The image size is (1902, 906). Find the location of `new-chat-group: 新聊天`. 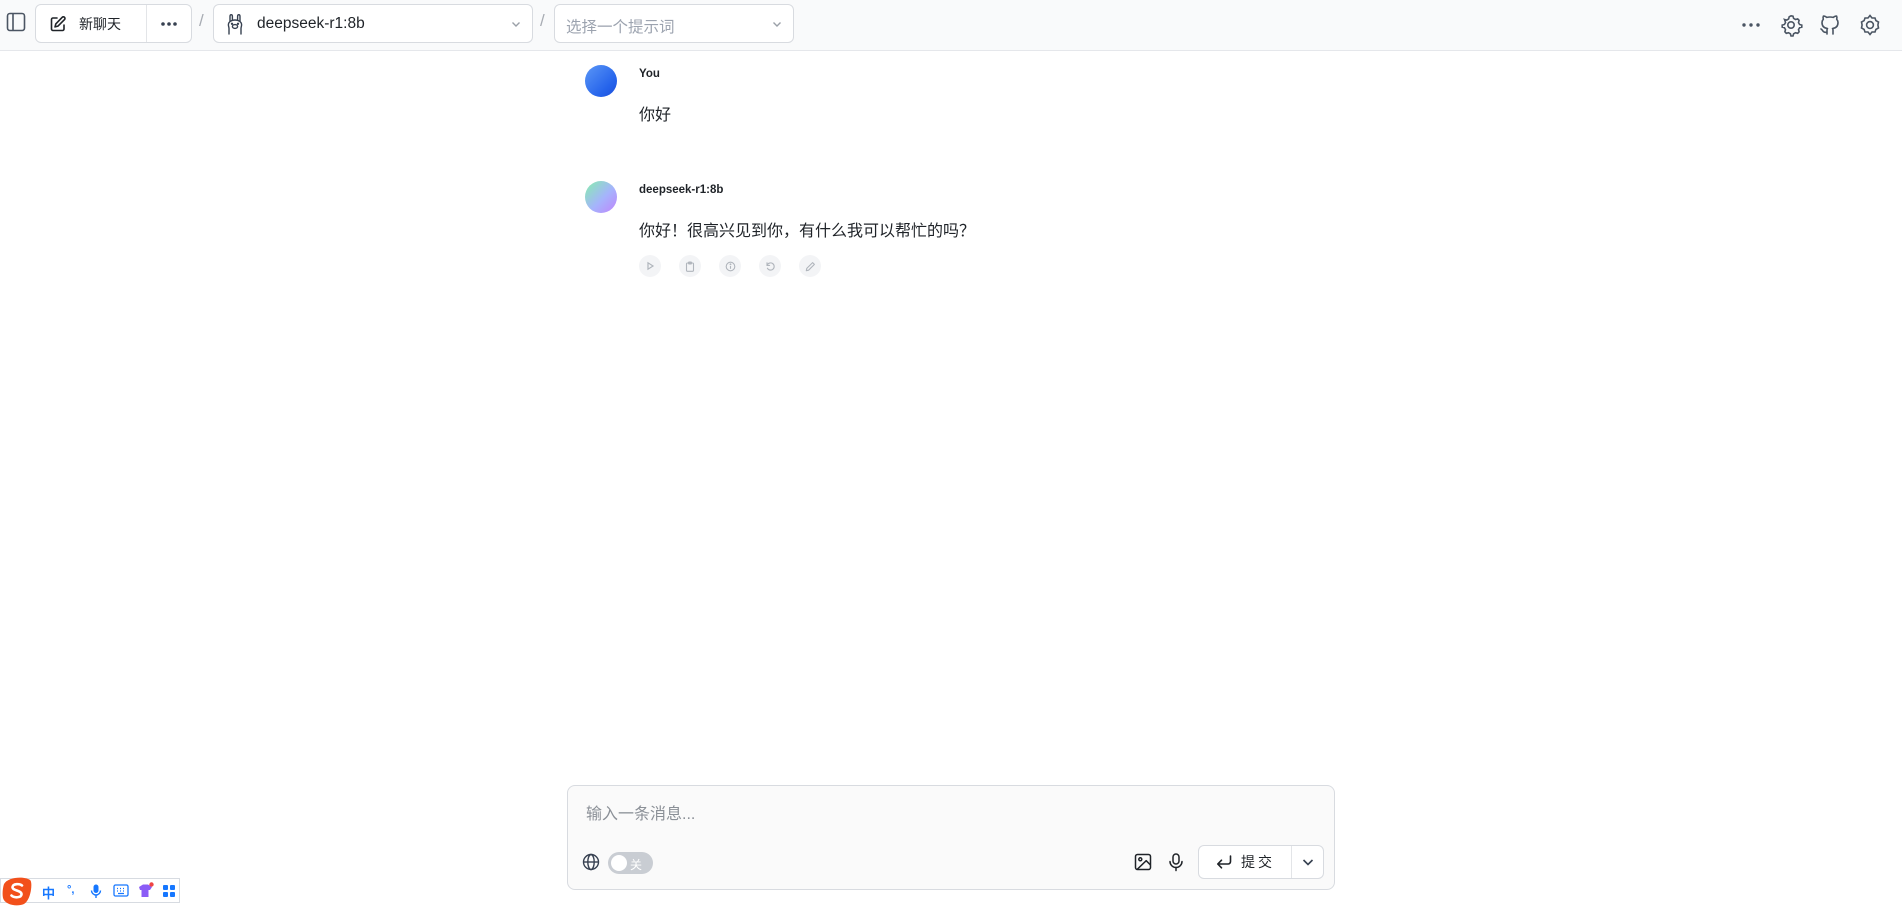

new-chat-group: 新聊天 is located at coordinates (113, 23).